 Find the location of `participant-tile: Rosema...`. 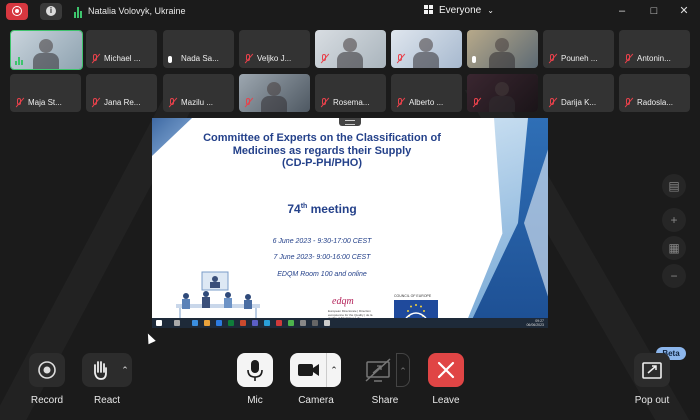

participant-tile: Rosema... is located at coordinates (350, 93).